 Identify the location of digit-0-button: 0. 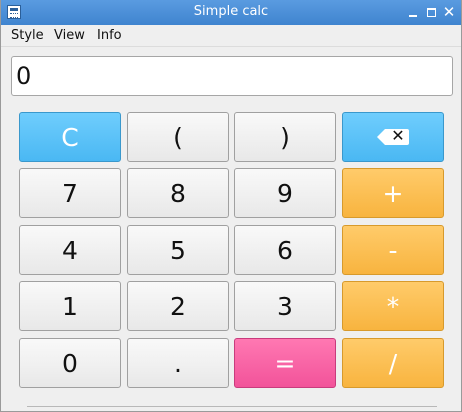
(70, 363).